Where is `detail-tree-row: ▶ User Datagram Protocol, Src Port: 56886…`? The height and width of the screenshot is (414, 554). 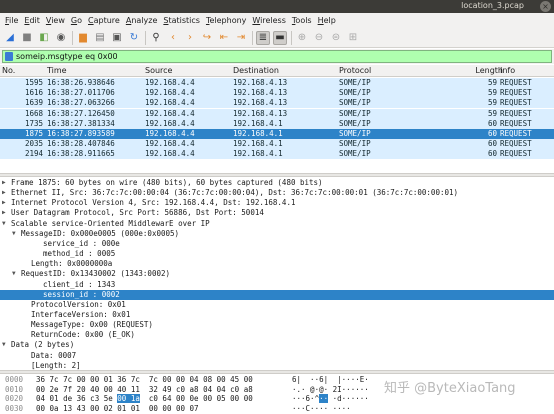
detail-tree-row: ▶ User Datagram Protocol, Src Port: 56886… is located at coordinates (277, 213).